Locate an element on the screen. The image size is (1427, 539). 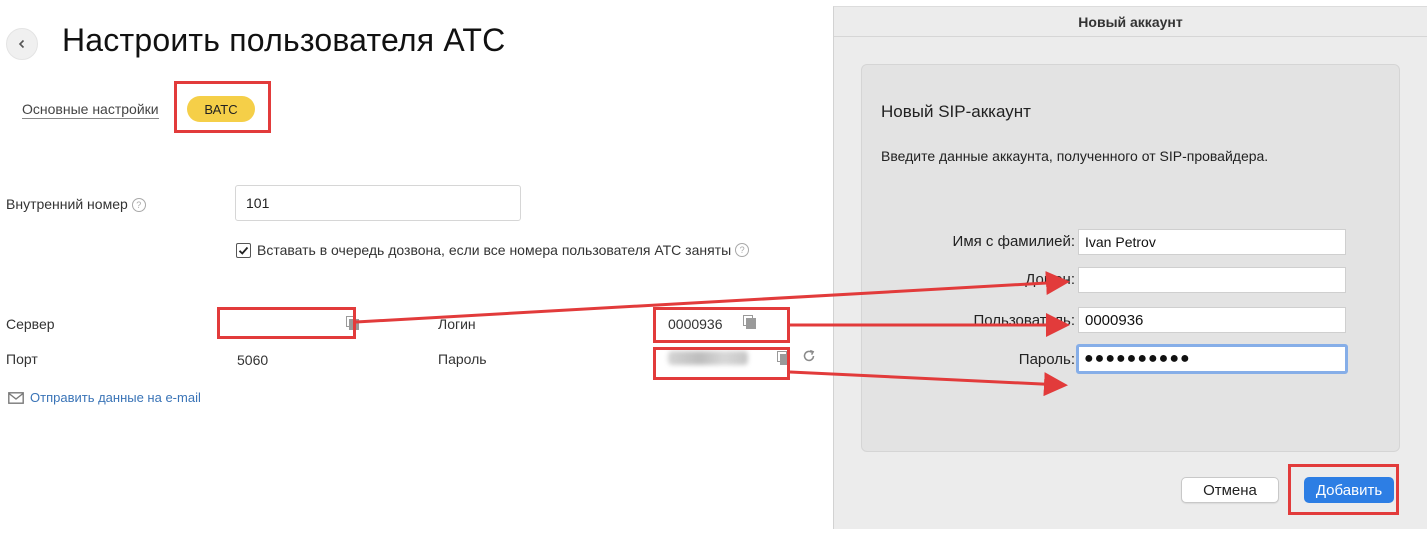
server-label: Сервер is located at coordinates (30, 324).